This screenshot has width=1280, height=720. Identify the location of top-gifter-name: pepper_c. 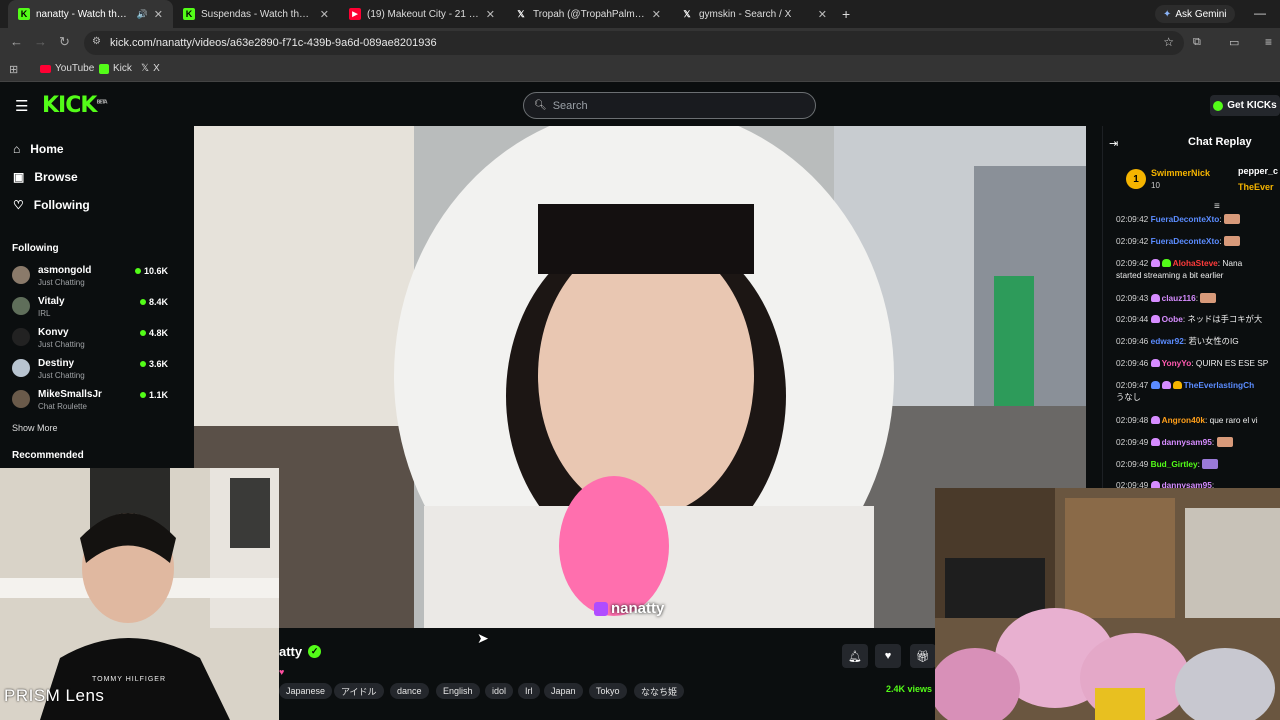
(1258, 171).